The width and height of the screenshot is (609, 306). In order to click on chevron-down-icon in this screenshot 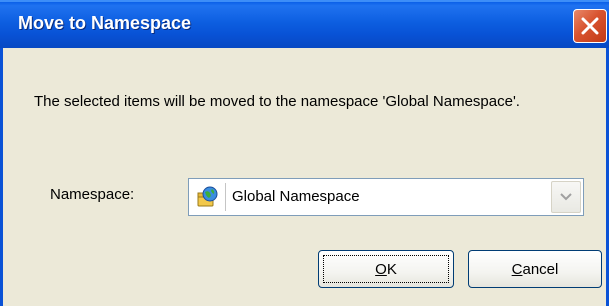, I will do `click(566, 197)`.